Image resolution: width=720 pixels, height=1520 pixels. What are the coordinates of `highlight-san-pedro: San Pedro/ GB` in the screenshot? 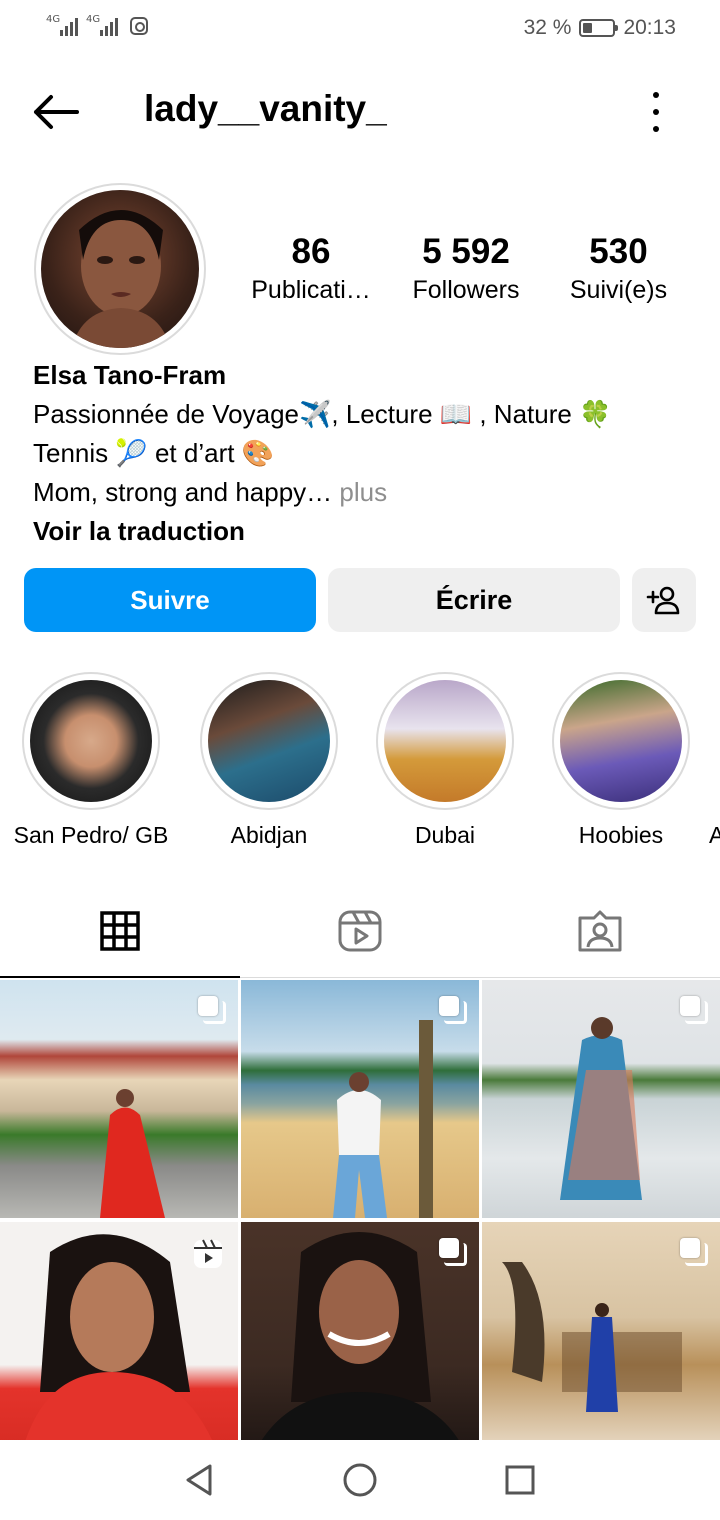 It's located at (91, 760).